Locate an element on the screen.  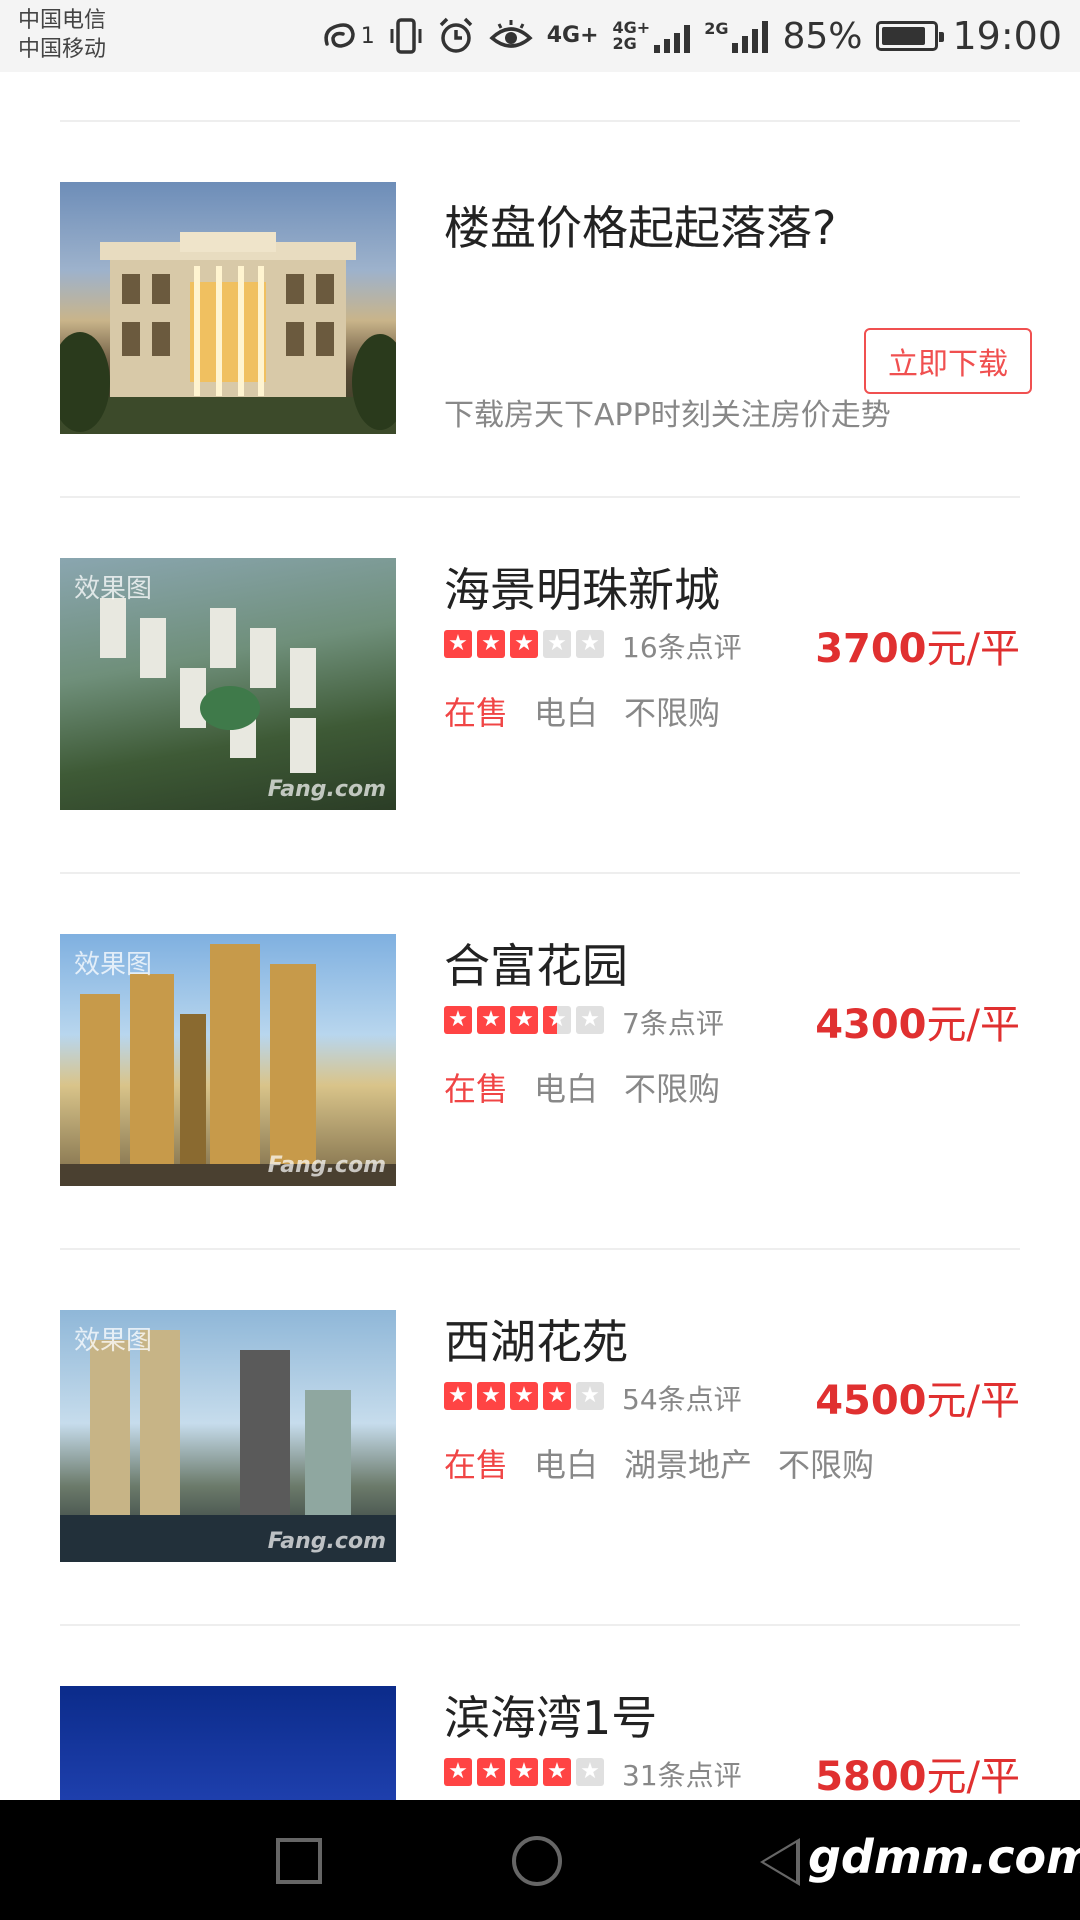
listing-card: 滨海湾1号 ★ ★ ★ ★ ★ 31条点评 5800元/平 is located at coordinates (540, 1713).